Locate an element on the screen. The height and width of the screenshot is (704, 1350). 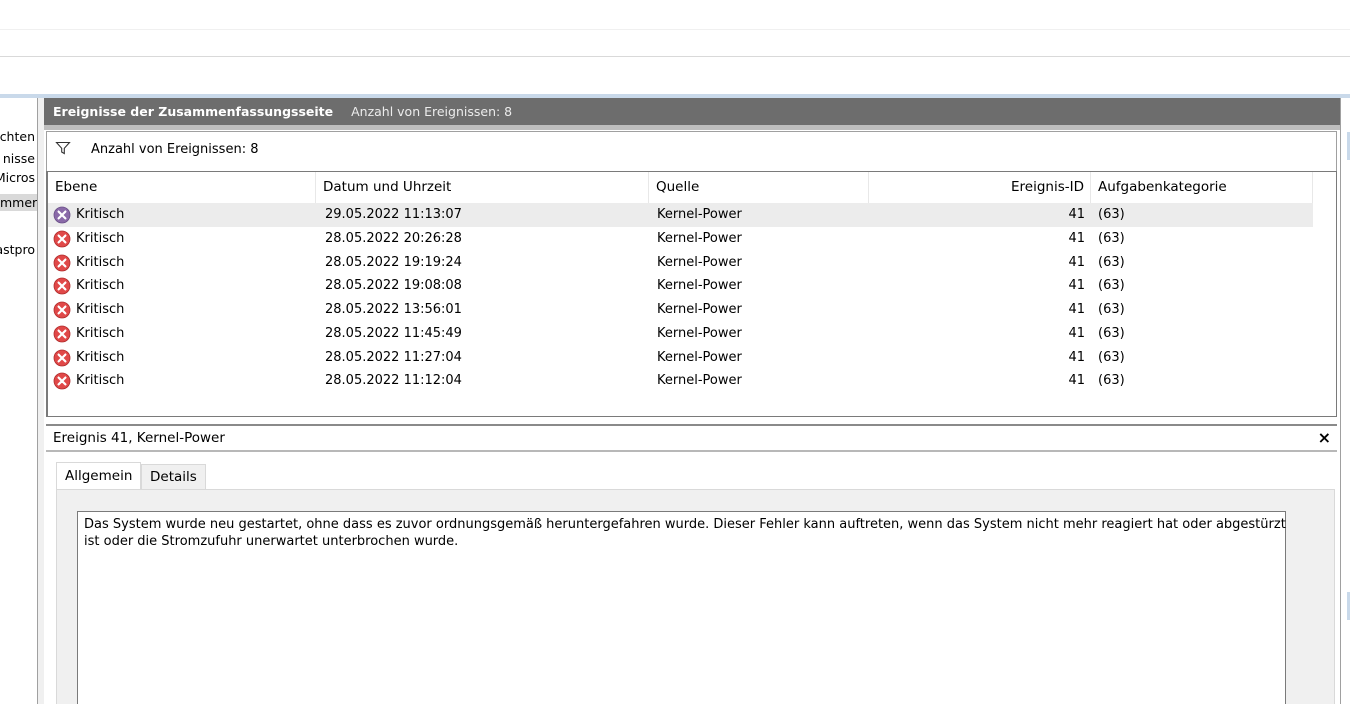
panel-title: Ereignisse der Zusammenfassungsseite is located at coordinates (193, 111).